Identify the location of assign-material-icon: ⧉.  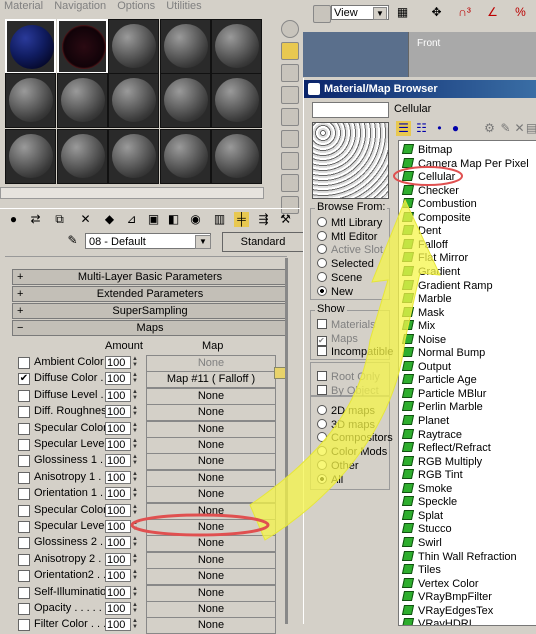
(59, 219).